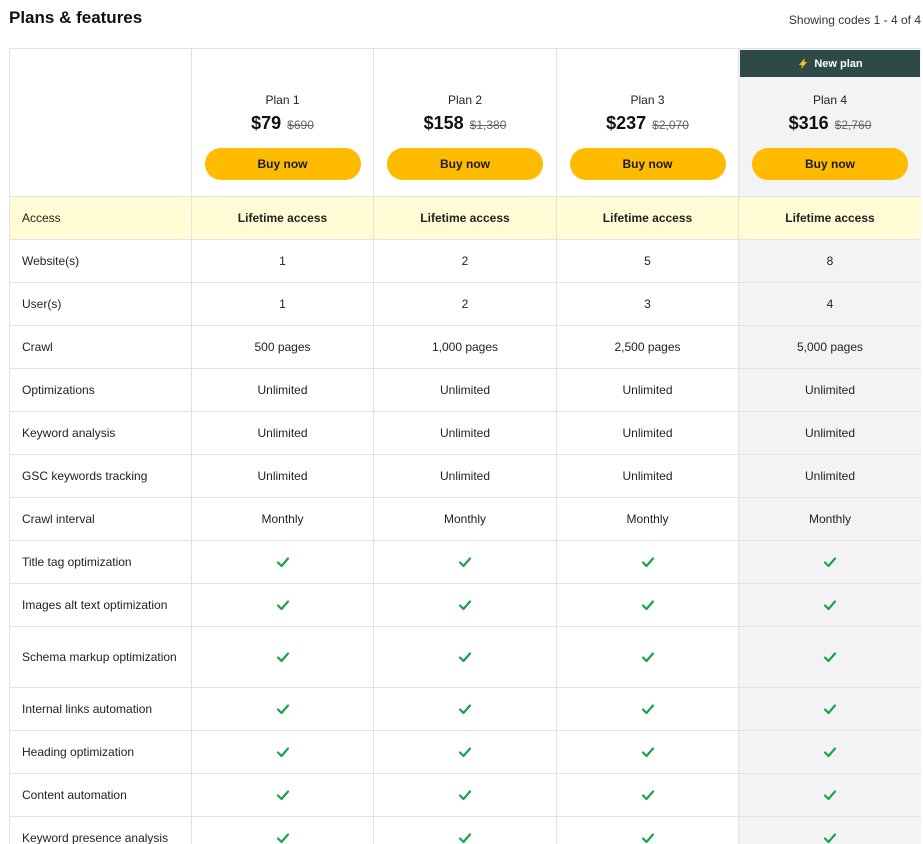 The height and width of the screenshot is (844, 923). I want to click on plan-column-header: Plan 1 $79 $690 Buy now, so click(283, 123).